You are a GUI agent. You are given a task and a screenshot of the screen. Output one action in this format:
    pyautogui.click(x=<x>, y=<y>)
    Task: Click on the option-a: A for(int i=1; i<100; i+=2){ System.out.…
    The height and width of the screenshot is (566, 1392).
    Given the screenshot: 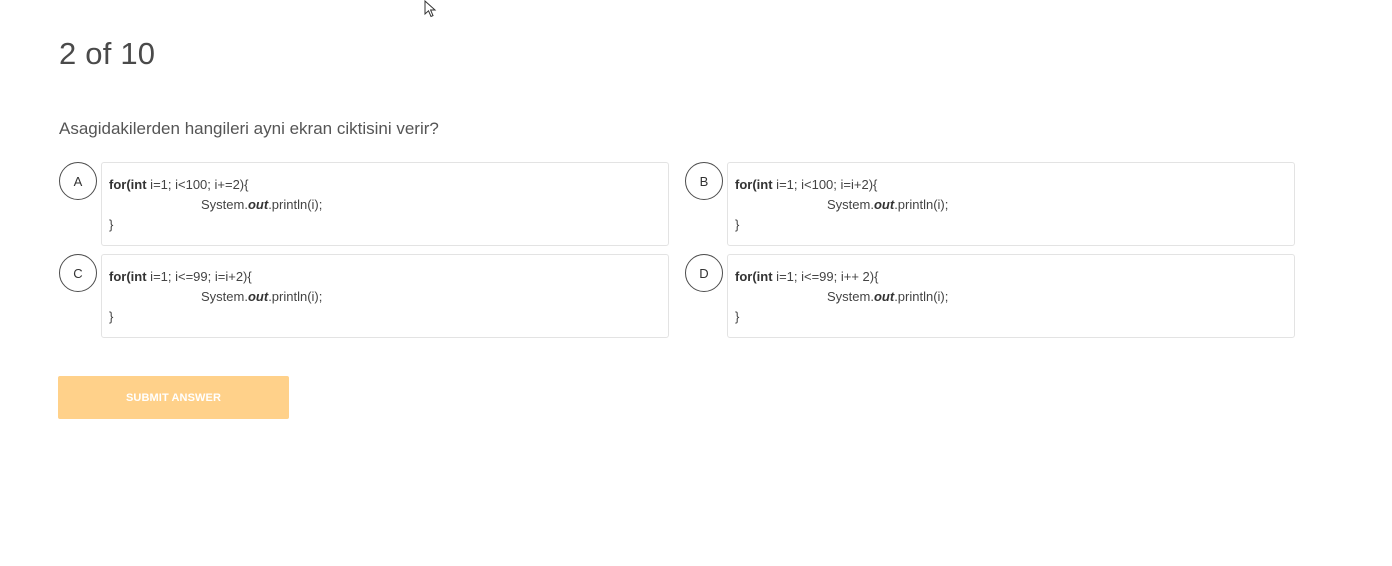 What is the action you would take?
    pyautogui.click(x=364, y=204)
    